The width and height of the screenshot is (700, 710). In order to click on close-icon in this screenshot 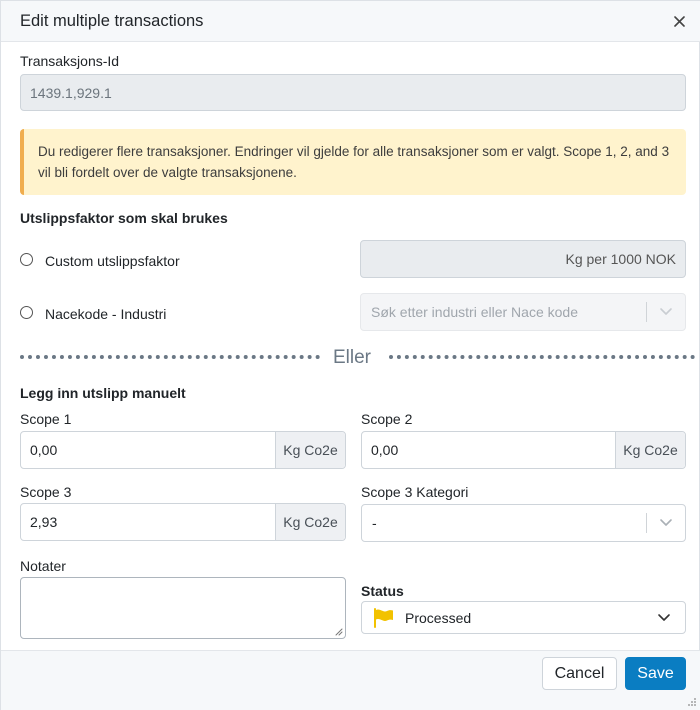, I will do `click(679, 21)`.